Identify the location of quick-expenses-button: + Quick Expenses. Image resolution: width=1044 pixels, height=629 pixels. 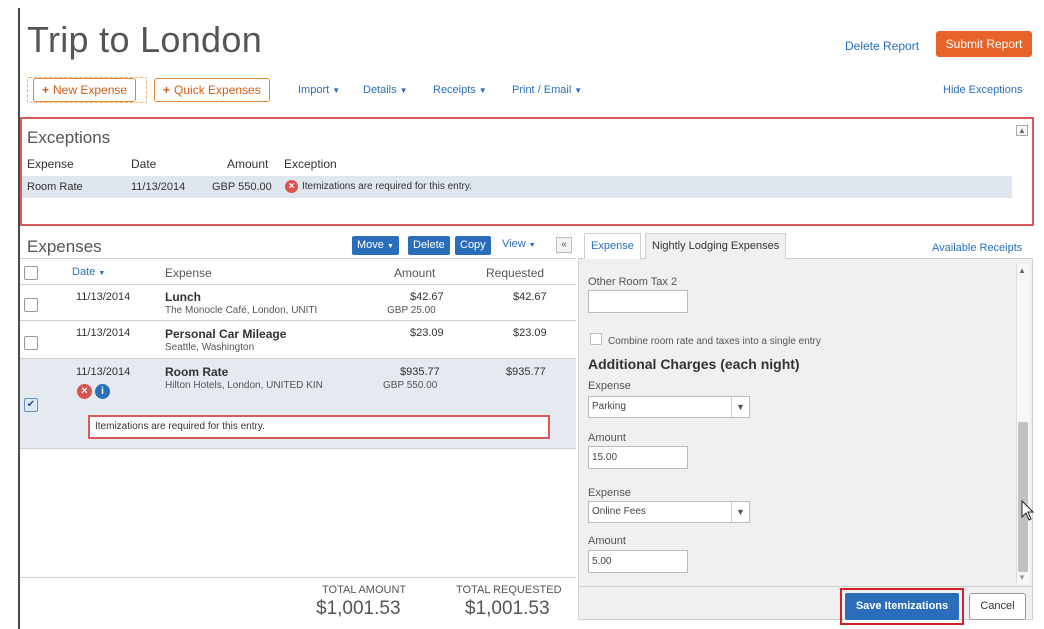
(212, 90).